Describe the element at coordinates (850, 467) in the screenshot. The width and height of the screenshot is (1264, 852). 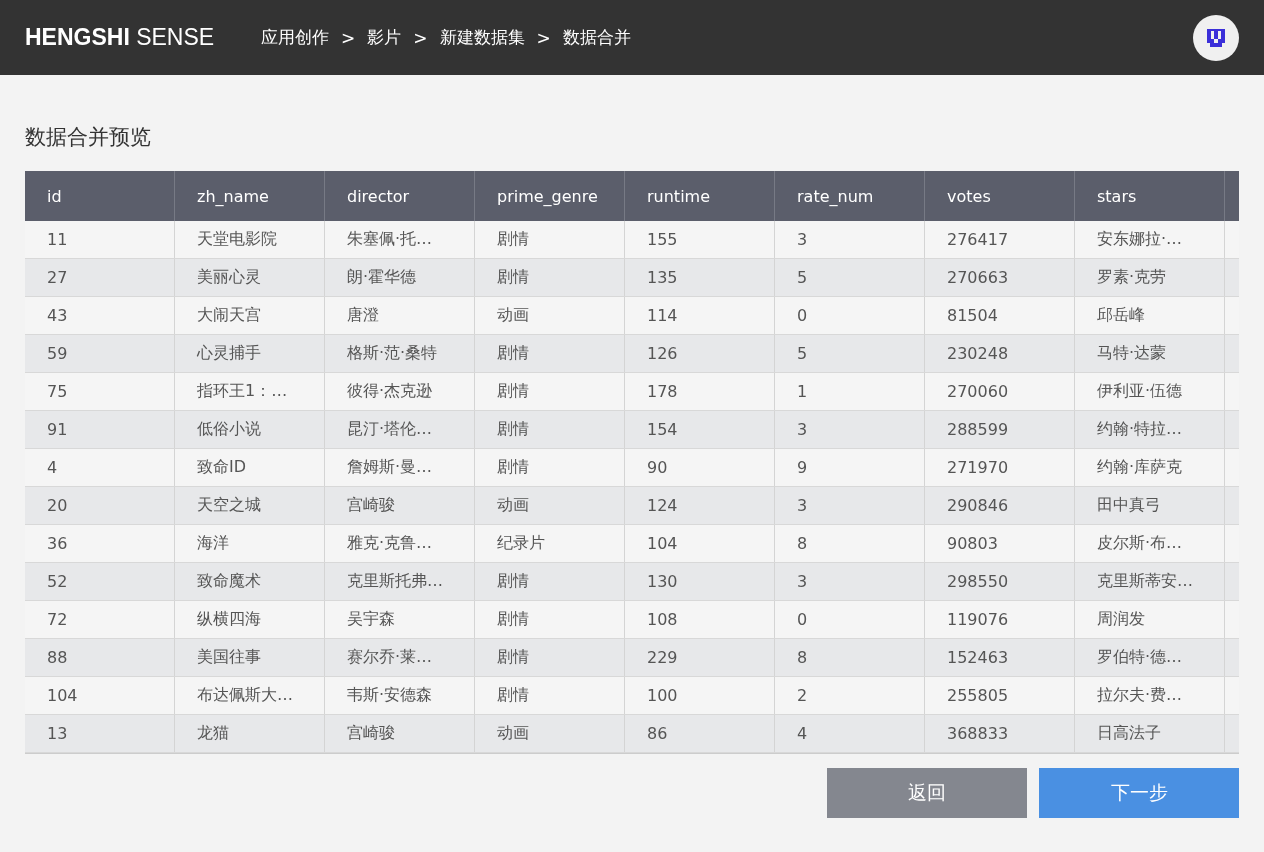
I see `table-cell: 9` at that location.